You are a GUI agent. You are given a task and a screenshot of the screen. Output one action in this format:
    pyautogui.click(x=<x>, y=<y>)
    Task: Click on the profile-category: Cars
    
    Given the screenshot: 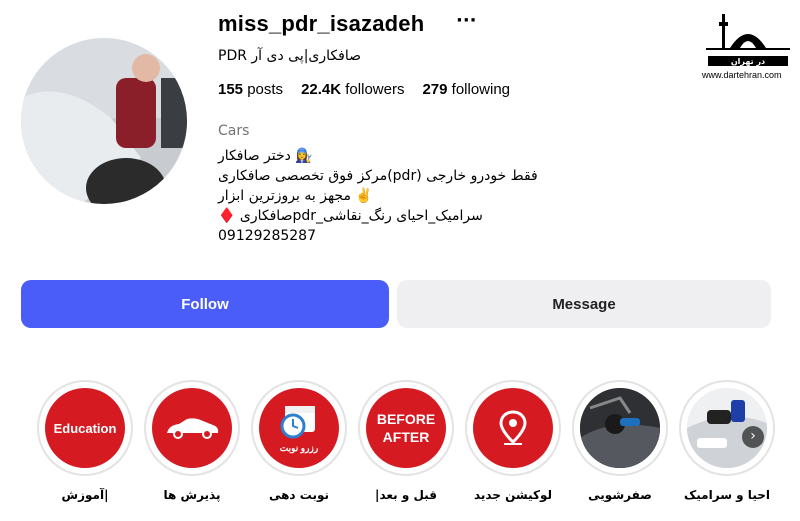 What is the action you would take?
    pyautogui.click(x=234, y=131)
    